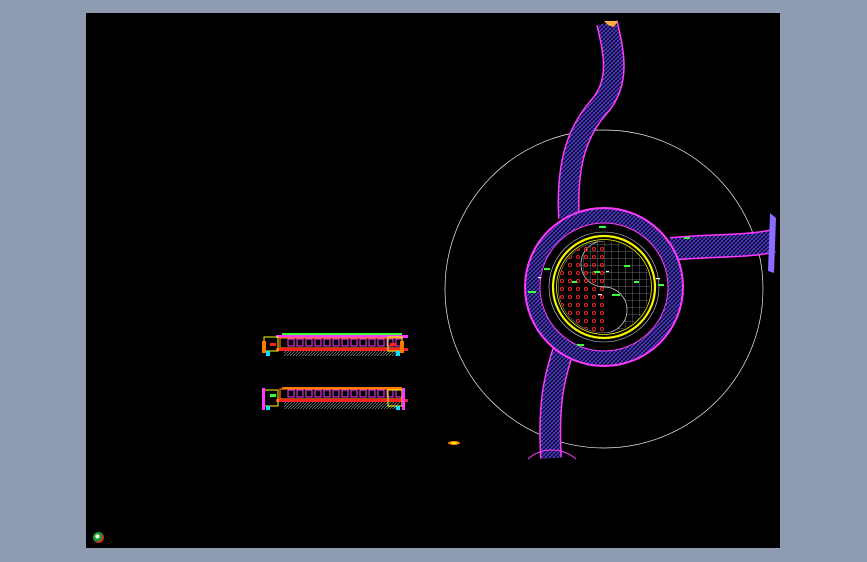 The width and height of the screenshot is (867, 562). What do you see at coordinates (454, 443) in the screenshot?
I see `small-object` at bounding box center [454, 443].